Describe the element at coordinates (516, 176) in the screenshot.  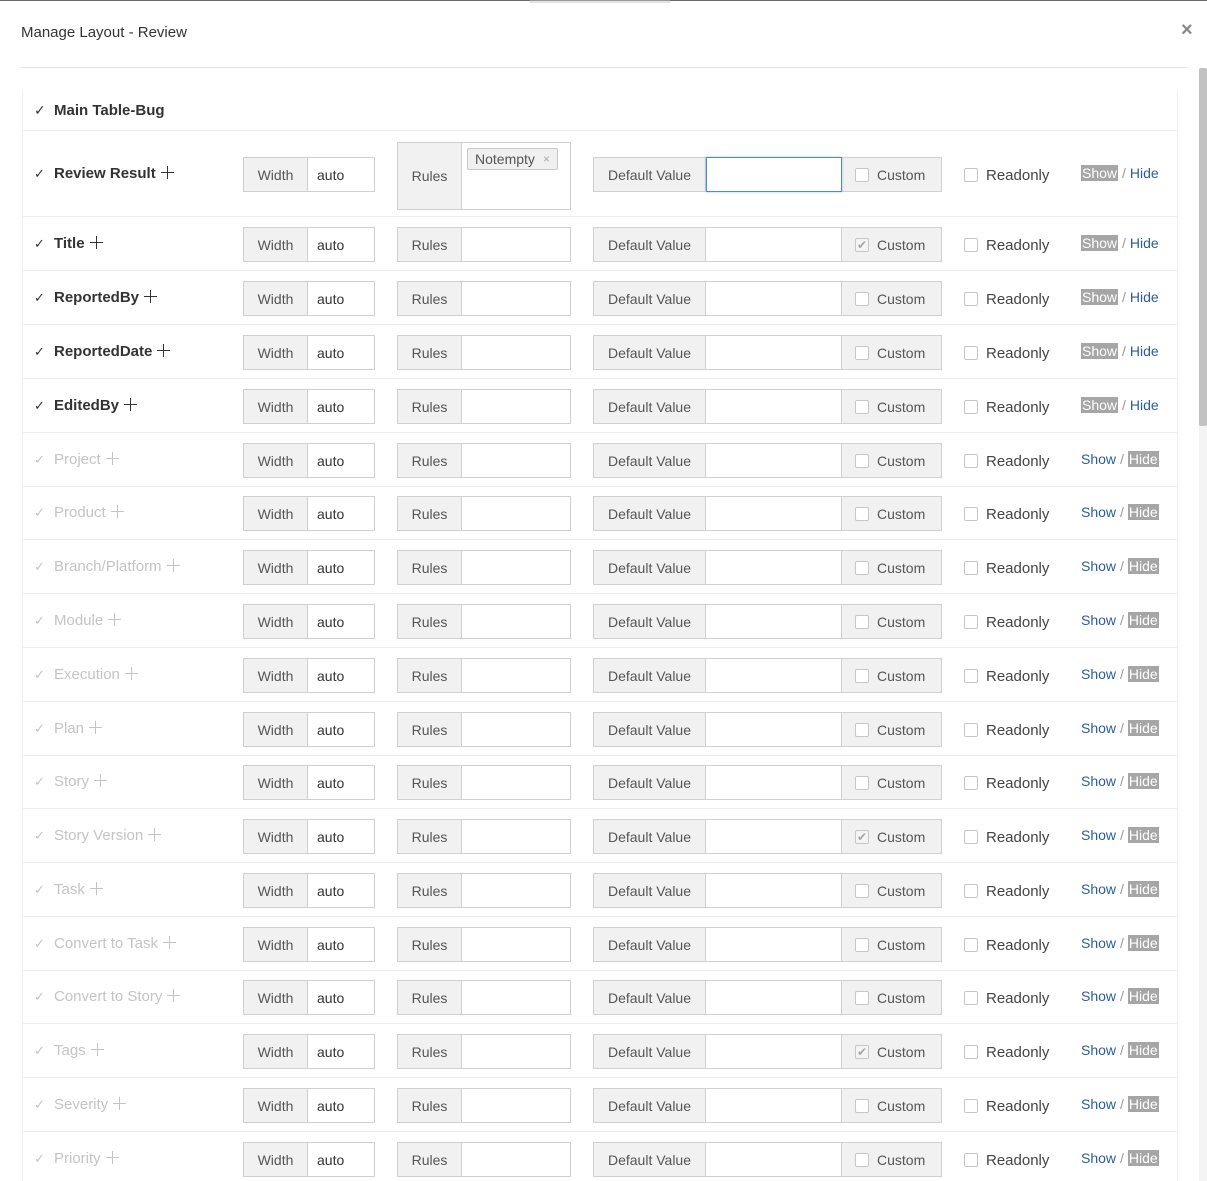
I see `rules-input: Notempty ×` at that location.